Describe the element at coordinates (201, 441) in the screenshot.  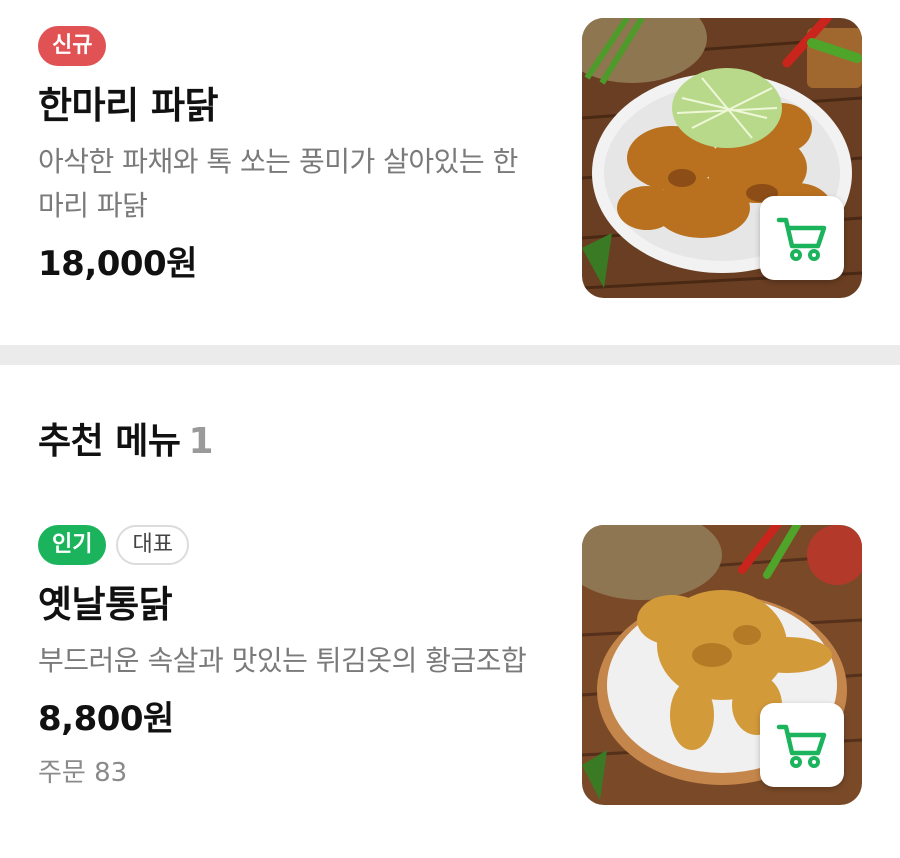
I see `section-count: 1` at that location.